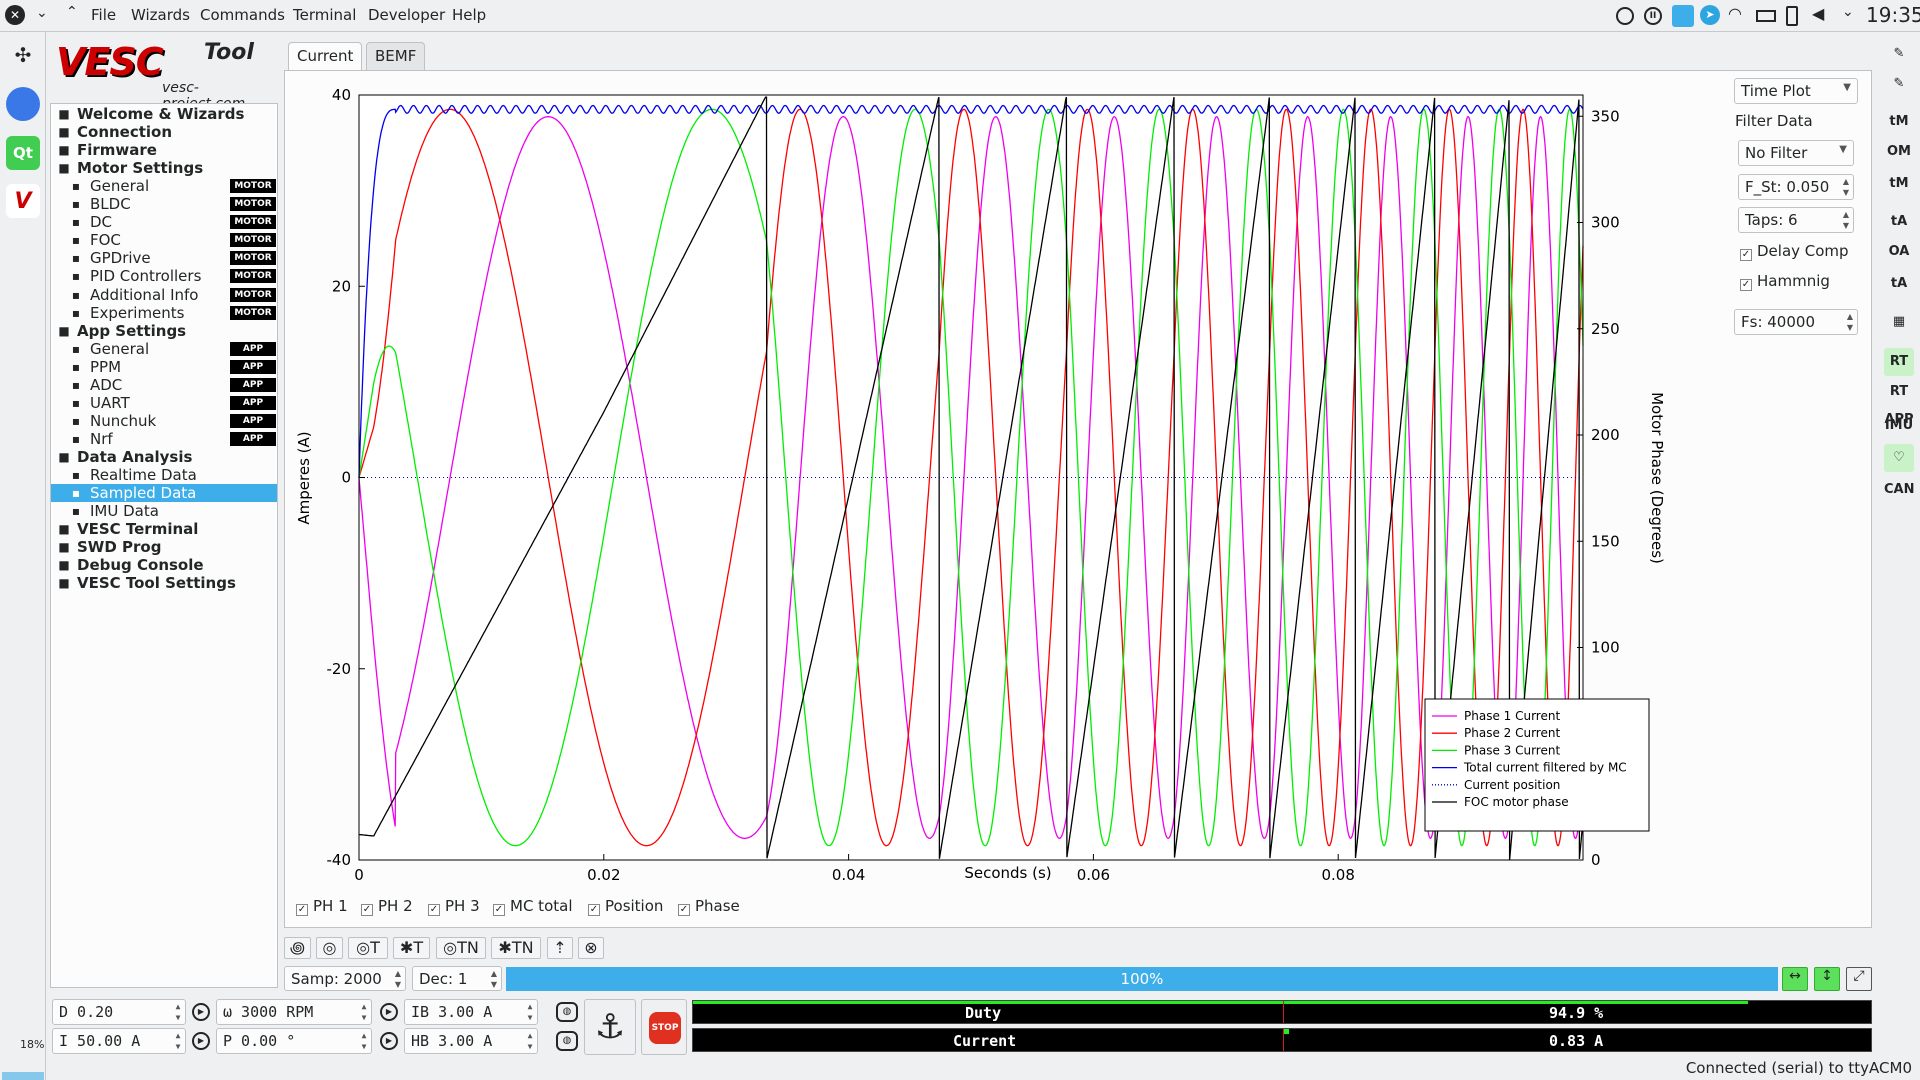  What do you see at coordinates (1899, 284) in the screenshot?
I see `write-app-config-icon: tA` at bounding box center [1899, 284].